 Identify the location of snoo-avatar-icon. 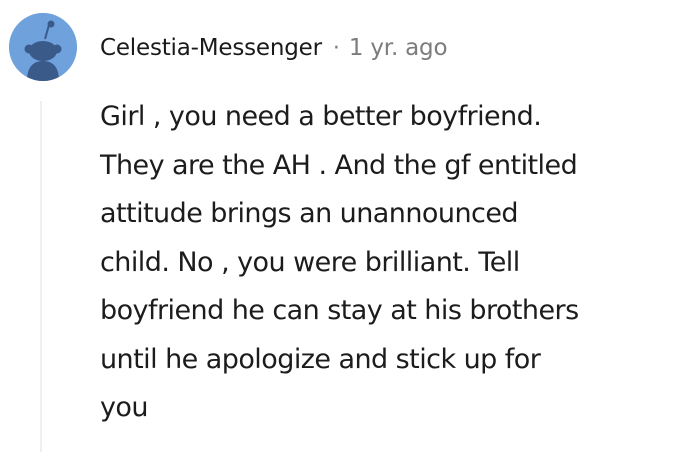
(43, 47).